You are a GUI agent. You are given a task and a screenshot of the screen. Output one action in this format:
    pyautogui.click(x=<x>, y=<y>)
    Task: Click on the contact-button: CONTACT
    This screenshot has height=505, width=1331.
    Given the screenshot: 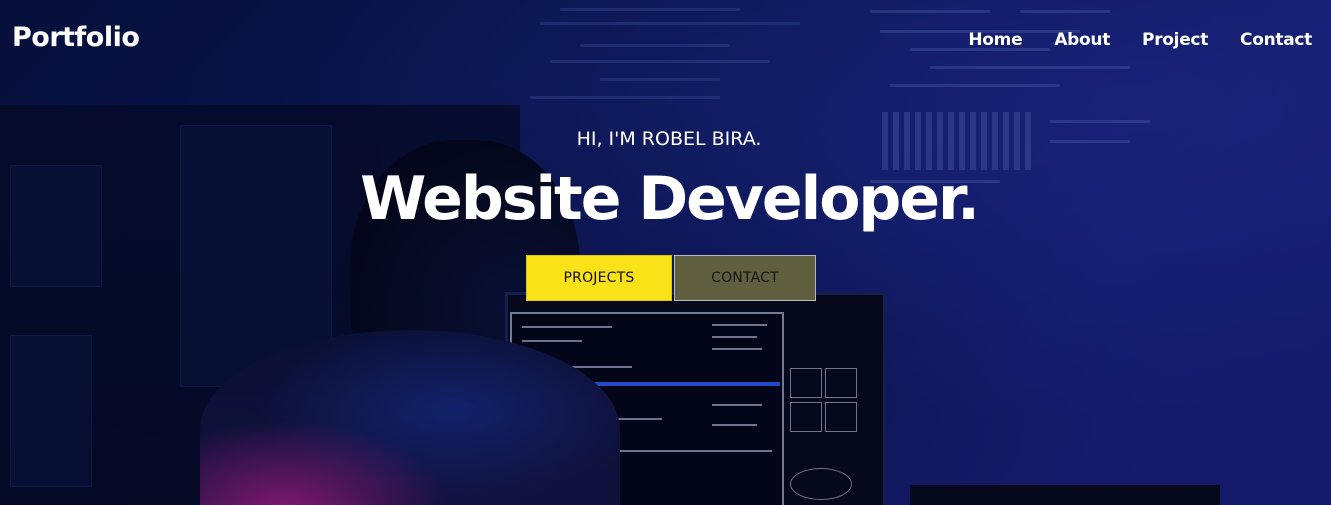 What is the action you would take?
    pyautogui.click(x=745, y=278)
    